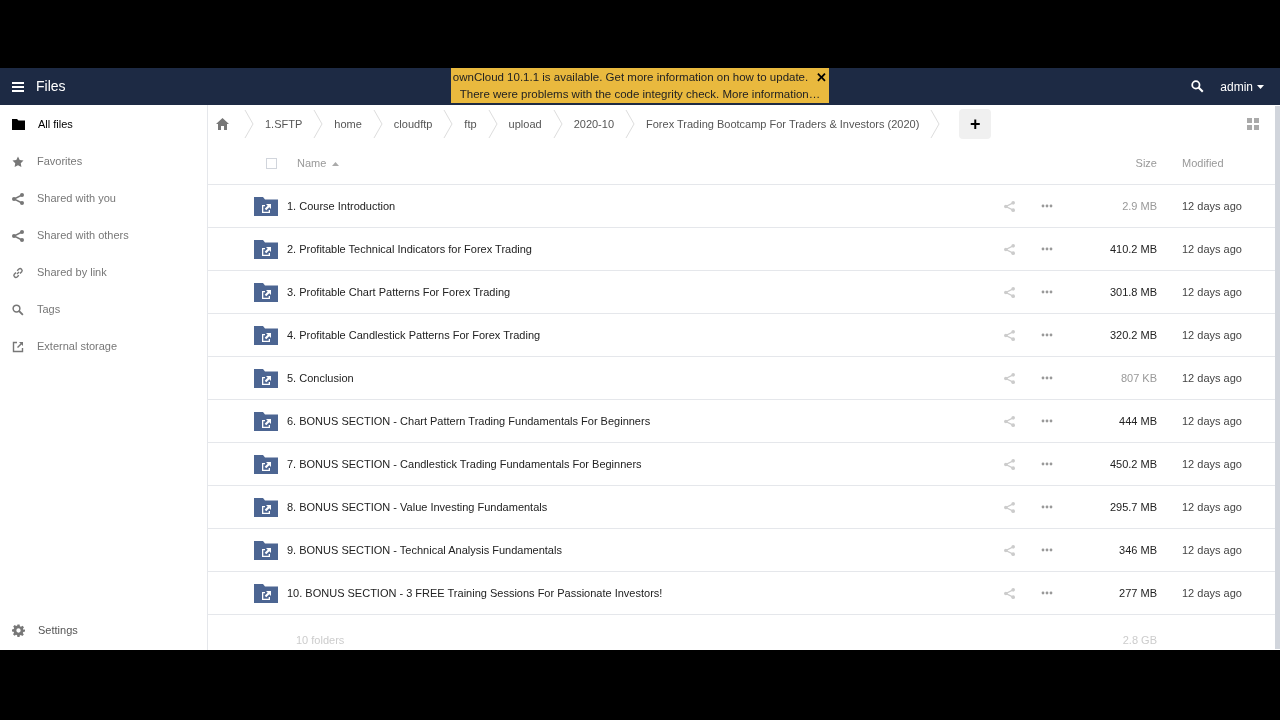 This screenshot has width=1280, height=720. What do you see at coordinates (1132, 335) in the screenshot?
I see `file-size: 320.2 MB` at bounding box center [1132, 335].